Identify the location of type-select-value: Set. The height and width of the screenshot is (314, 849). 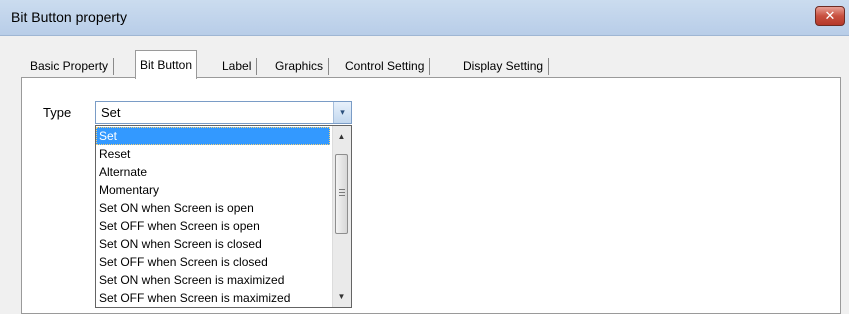
(111, 112).